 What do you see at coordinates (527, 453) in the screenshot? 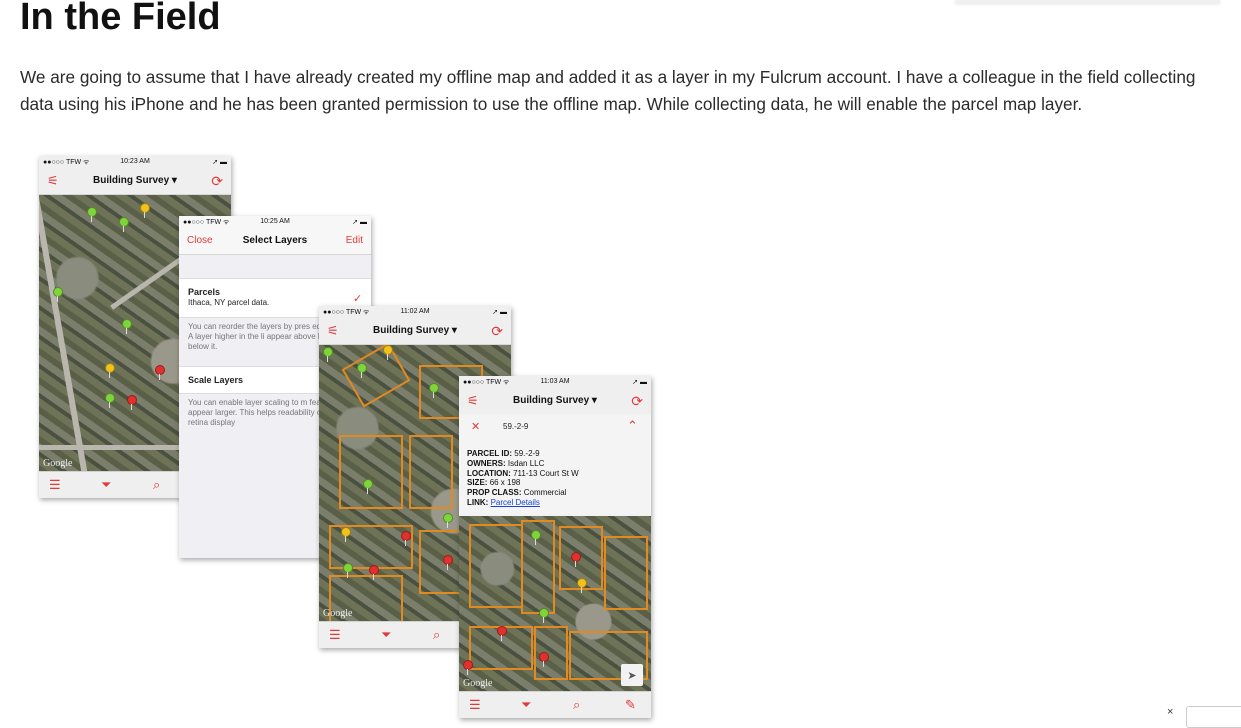
I see `parcel-id-value: 59.-2-9` at bounding box center [527, 453].